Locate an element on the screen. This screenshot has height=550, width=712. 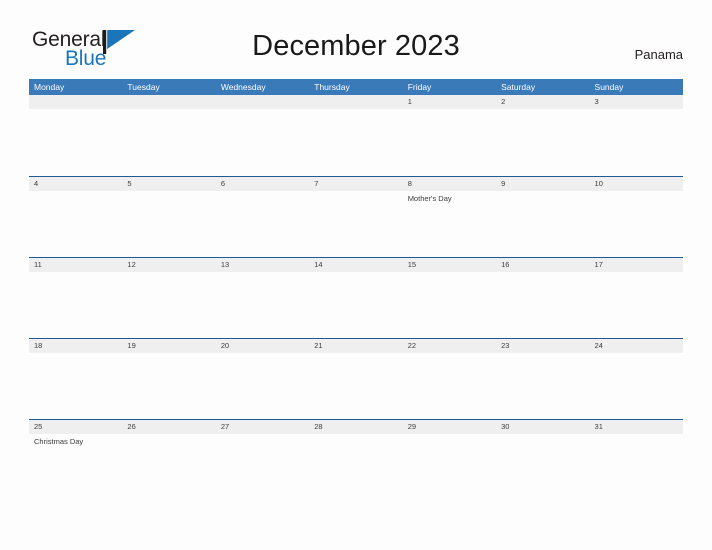
day-number: 12 is located at coordinates (168, 265).